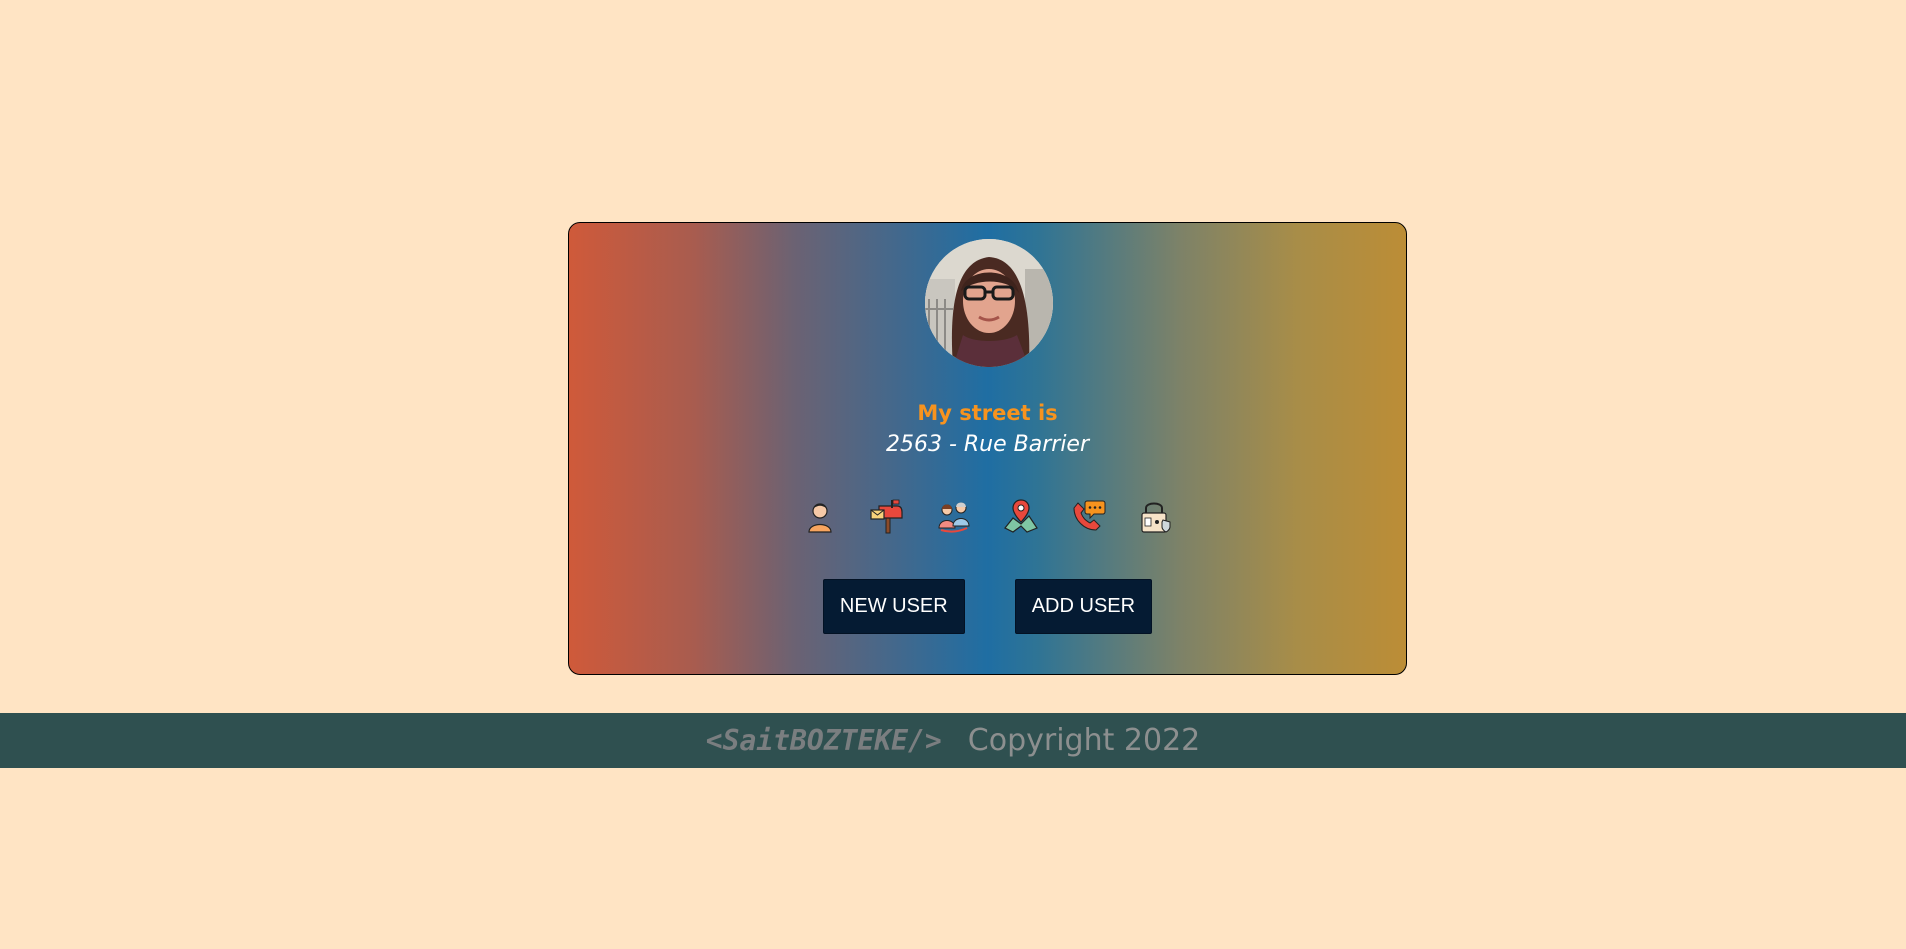  I want to click on user-icon, so click(820, 516).